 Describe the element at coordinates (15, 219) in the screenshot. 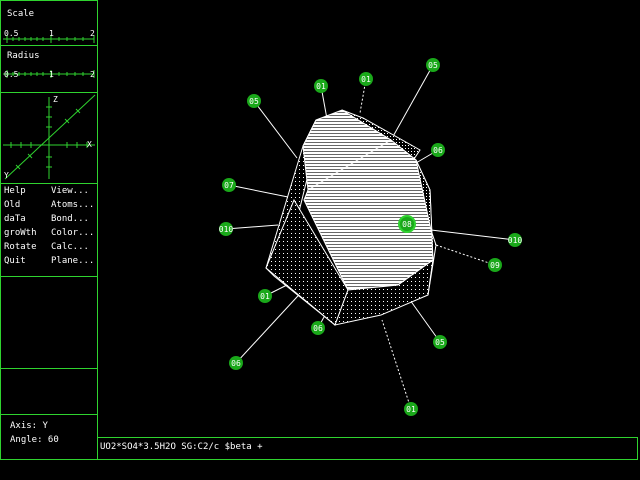

I see `menu-data: daTa` at that location.